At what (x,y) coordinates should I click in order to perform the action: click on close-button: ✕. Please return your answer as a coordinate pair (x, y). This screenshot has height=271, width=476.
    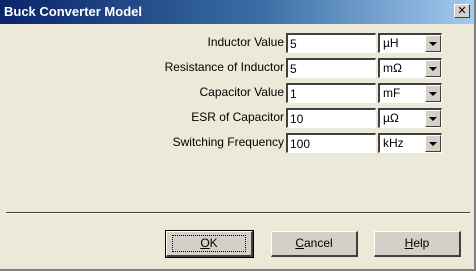
    Looking at the image, I should click on (462, 11).